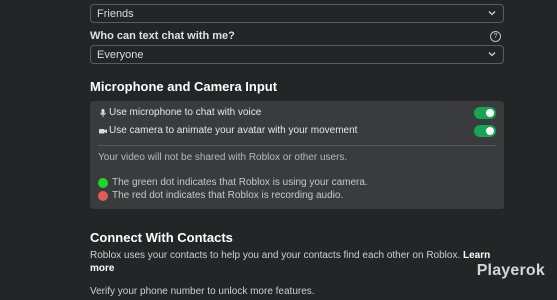 This screenshot has height=300, width=557. Describe the element at coordinates (297, 13) in the screenshot. I see `chat-permission-select: Friends` at that location.